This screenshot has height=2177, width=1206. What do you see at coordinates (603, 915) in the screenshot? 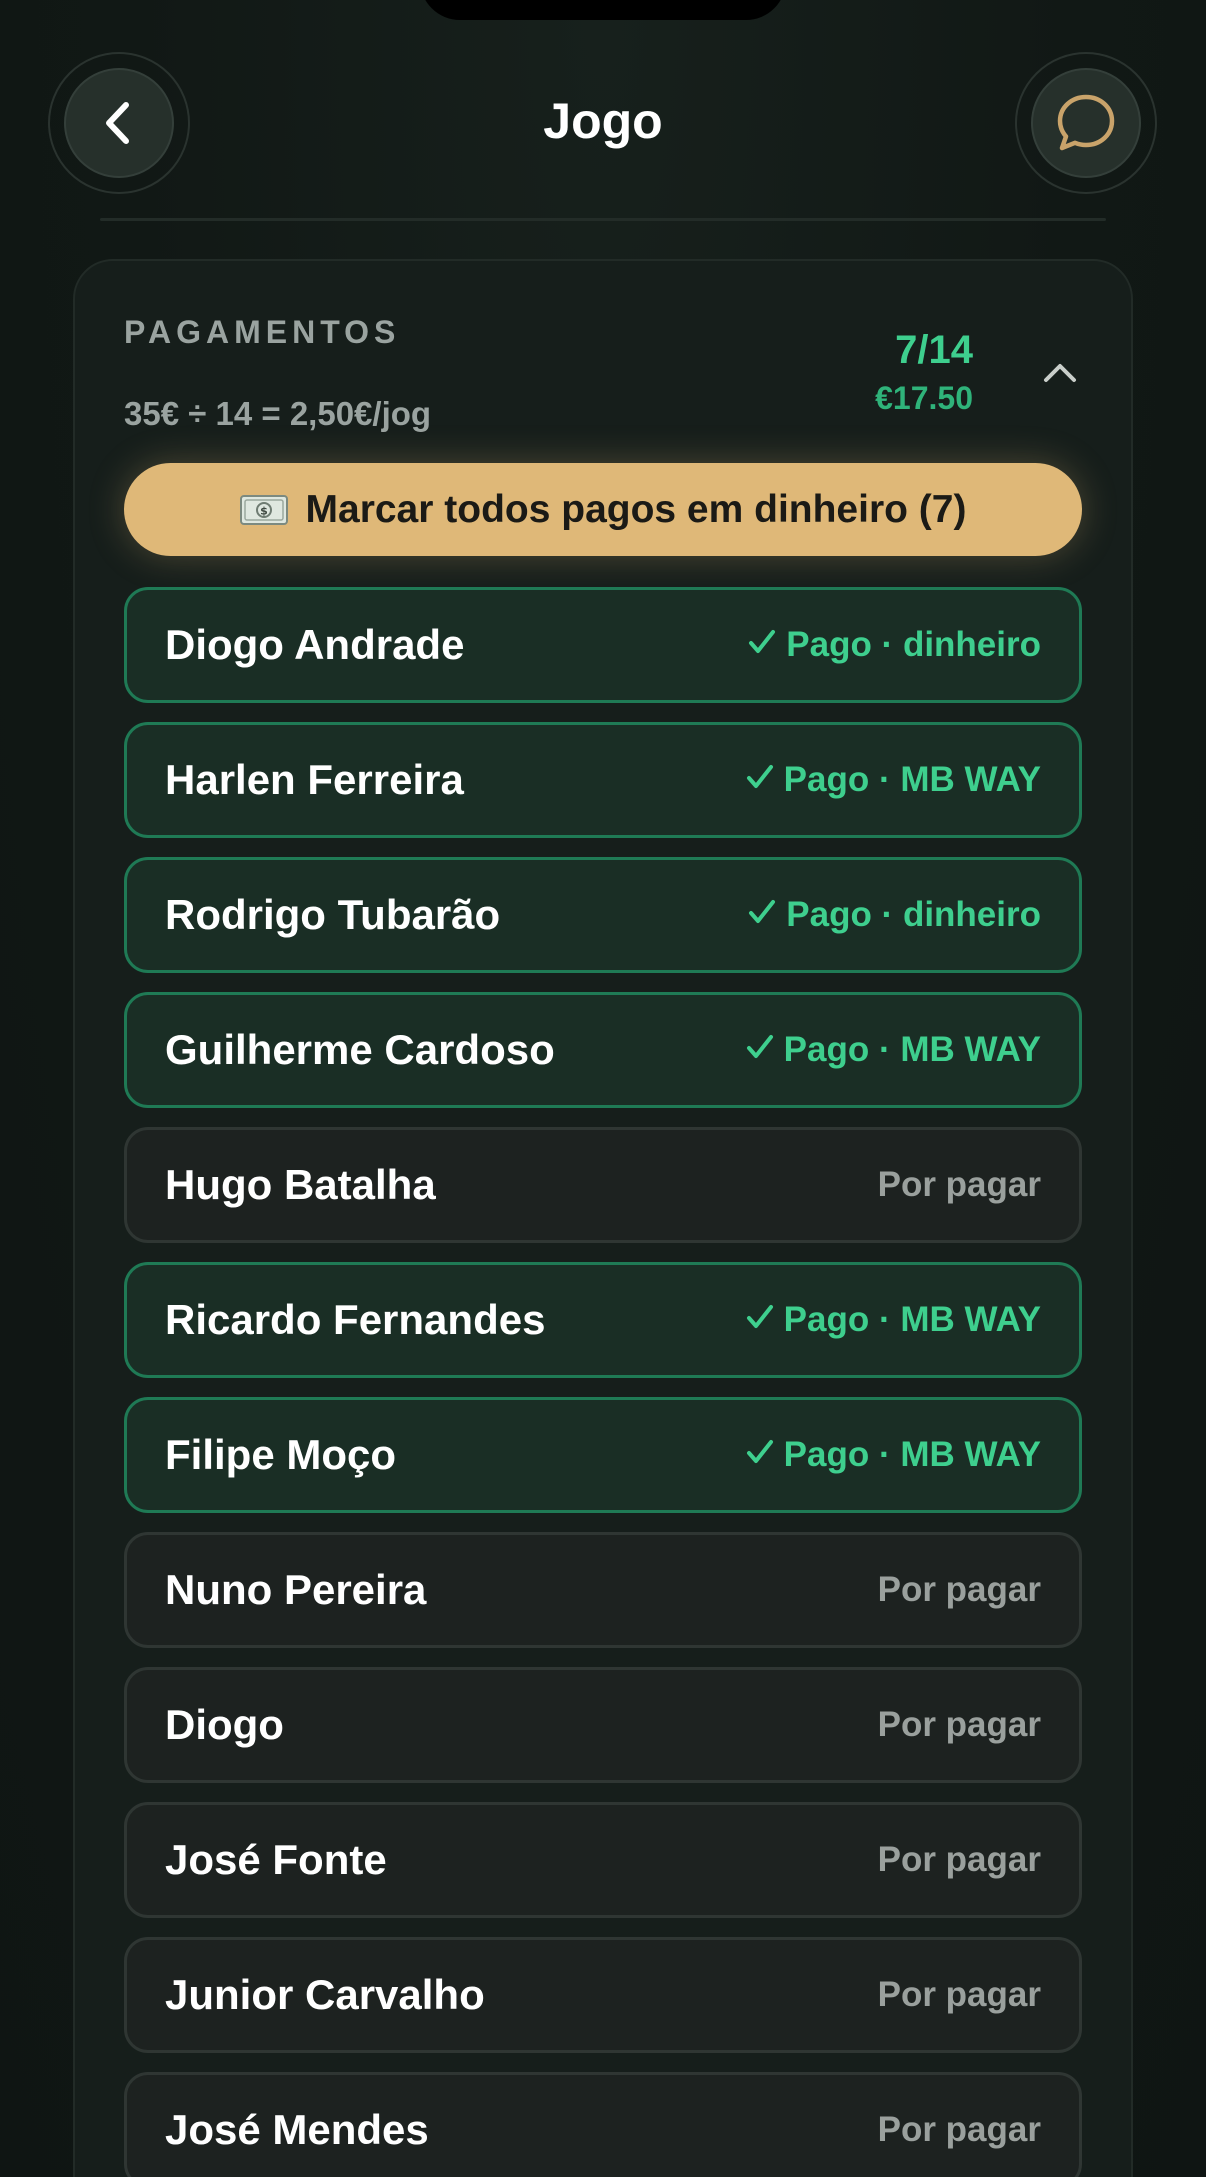
I see `player-row: Rodrigo Tubarão Pago · dinheiro` at bounding box center [603, 915].